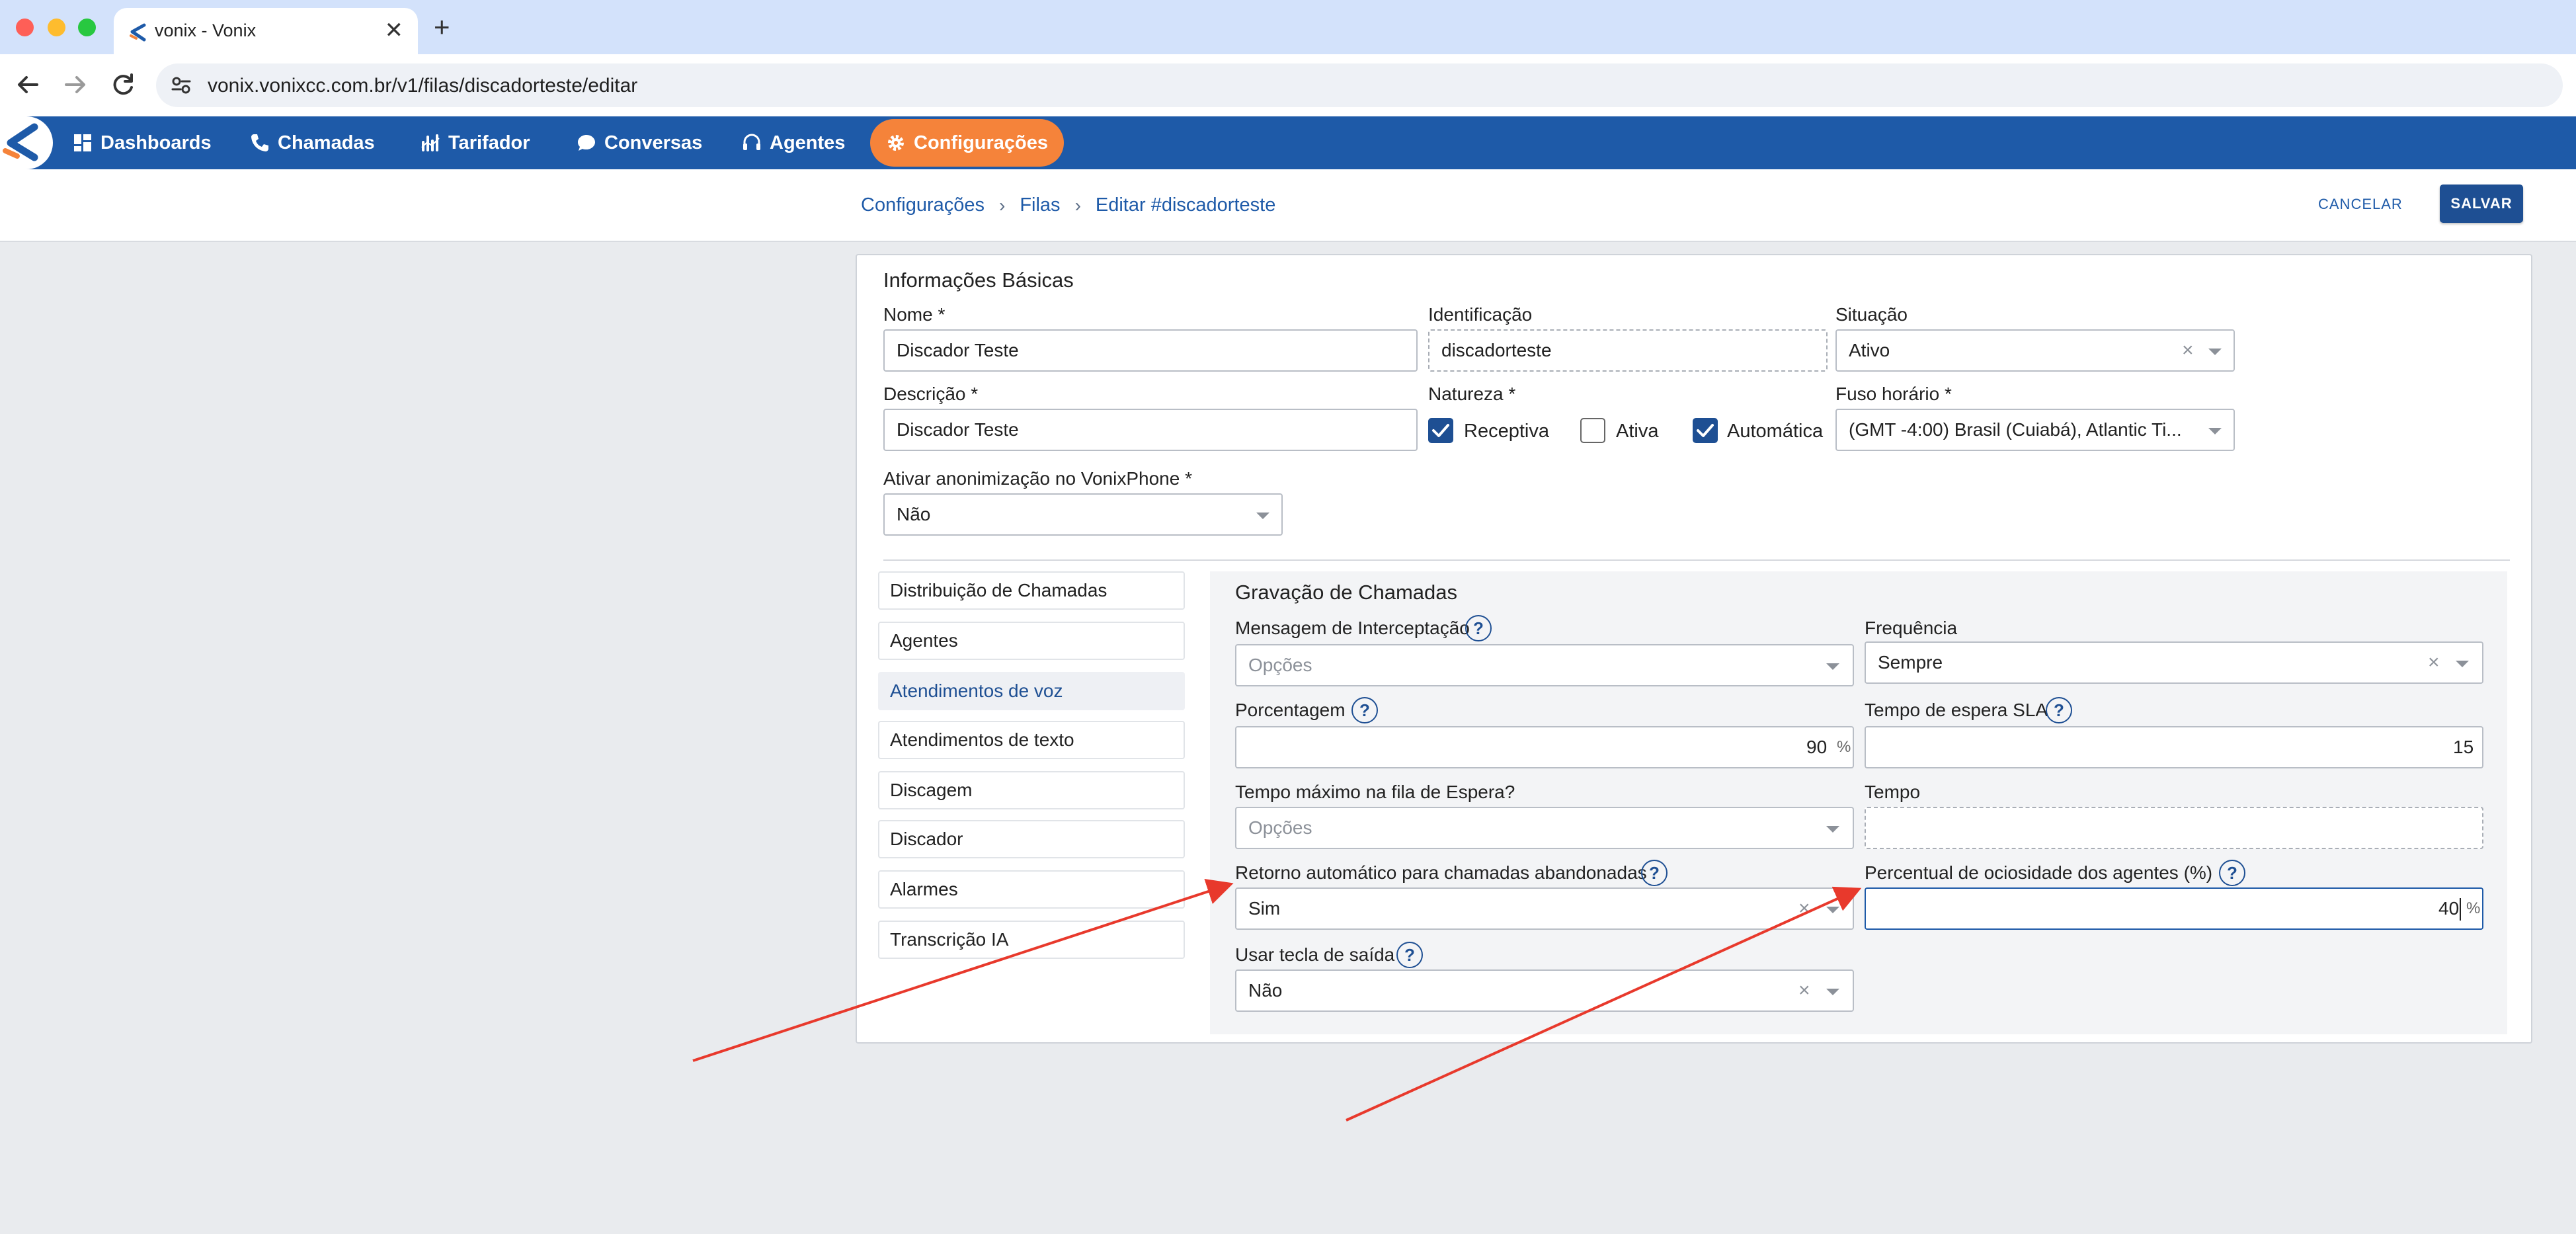  Describe the element at coordinates (87, 27) in the screenshot. I see `maximize-window-button` at that location.